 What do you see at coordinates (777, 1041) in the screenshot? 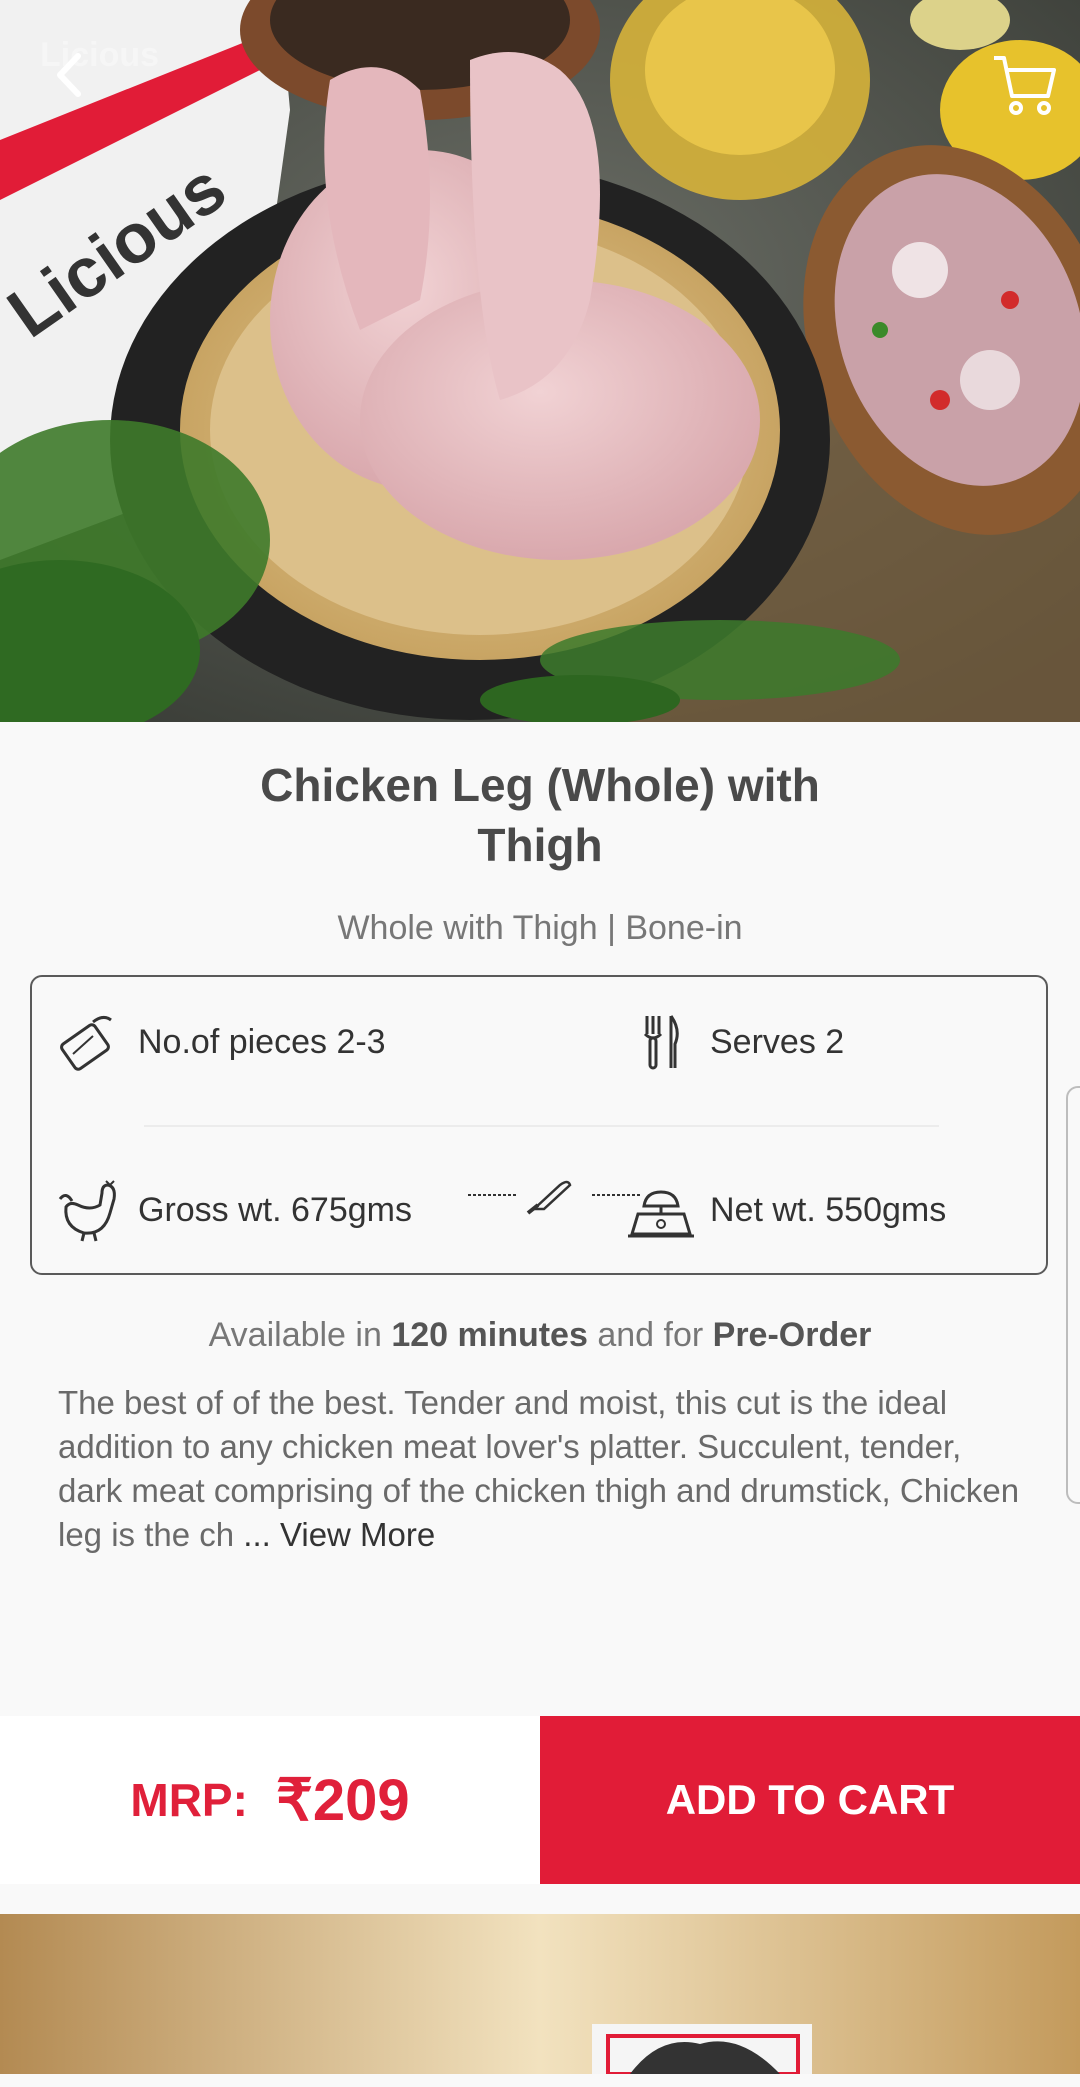
I see `serves-label: Serves 2` at bounding box center [777, 1041].